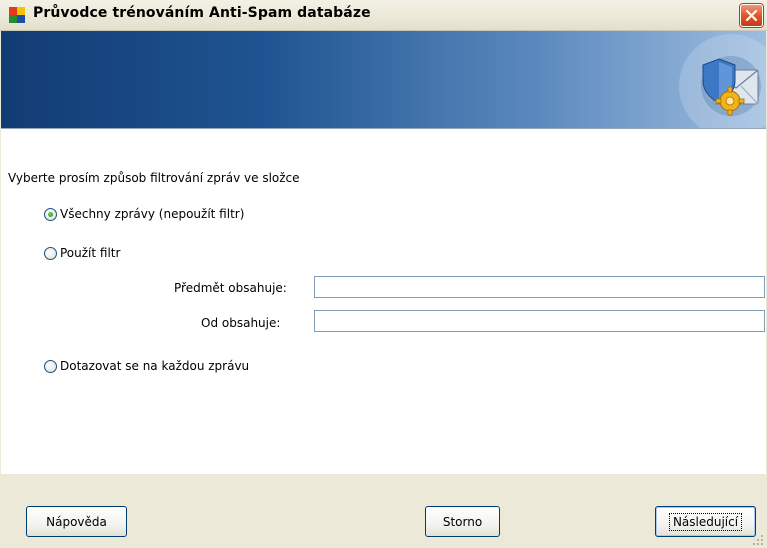 The width and height of the screenshot is (767, 548). What do you see at coordinates (758, 540) in the screenshot?
I see `resize-grip-icon` at bounding box center [758, 540].